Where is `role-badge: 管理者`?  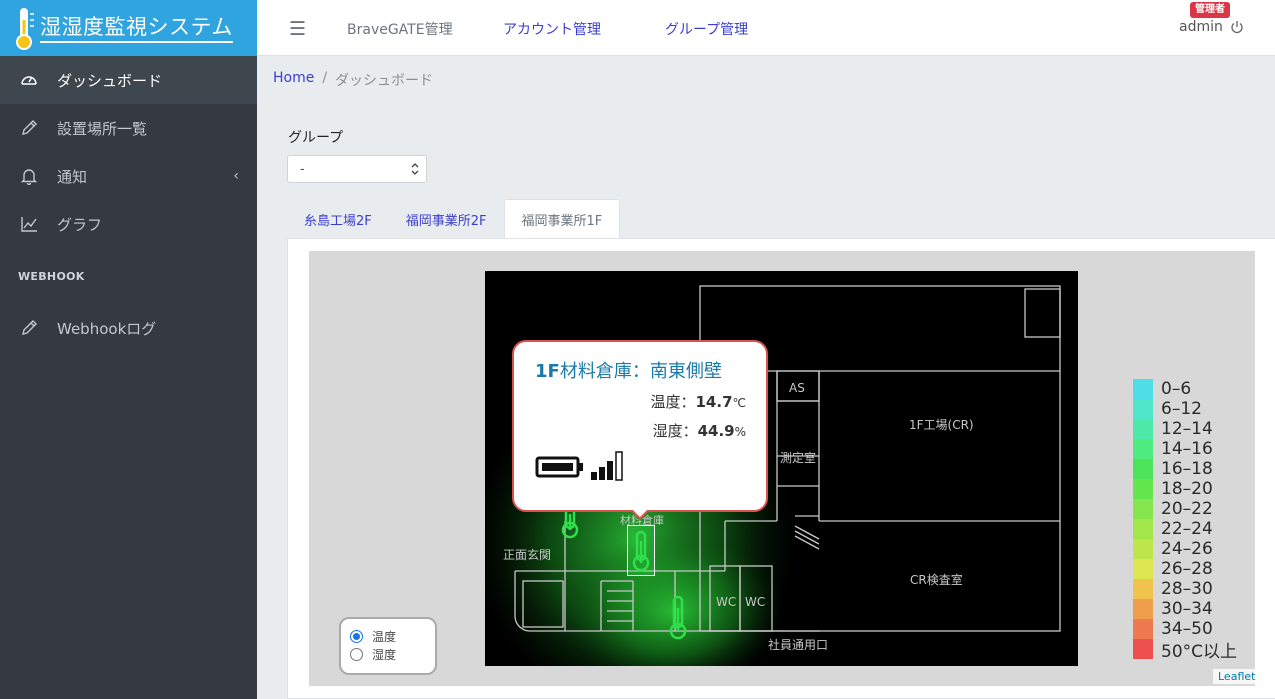
role-badge: 管理者 is located at coordinates (1210, 10).